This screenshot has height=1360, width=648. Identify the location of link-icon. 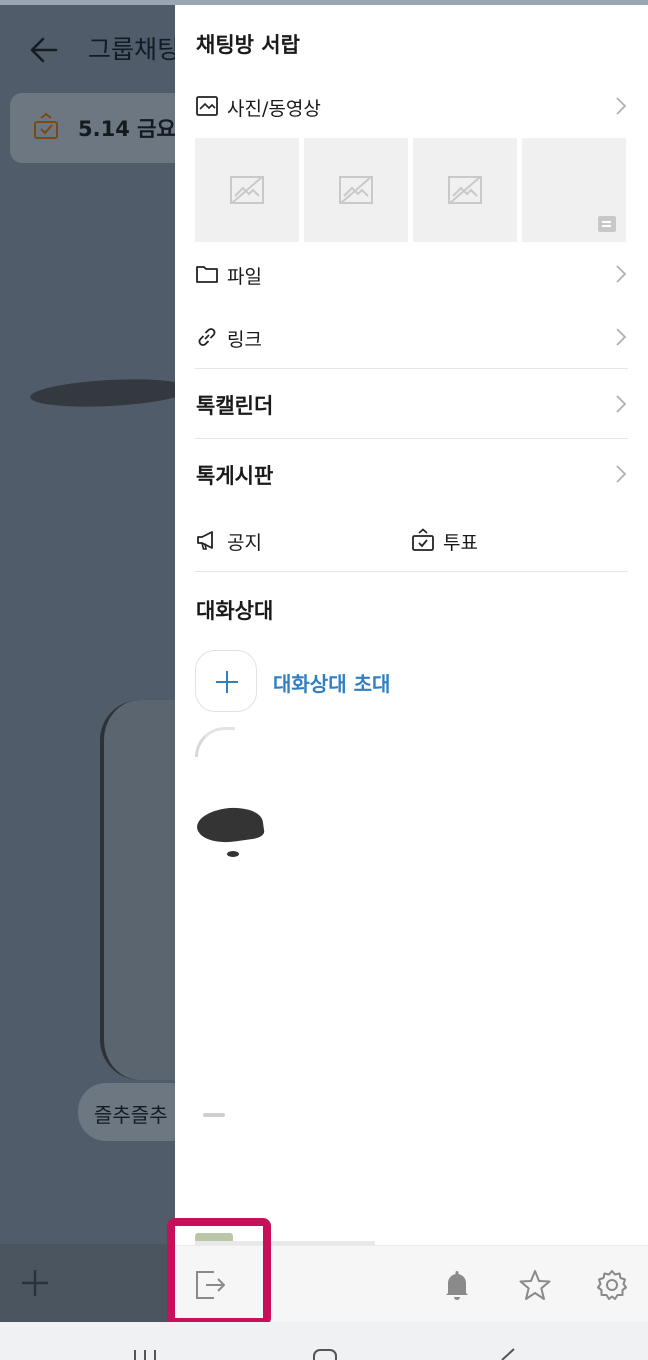
(207, 337).